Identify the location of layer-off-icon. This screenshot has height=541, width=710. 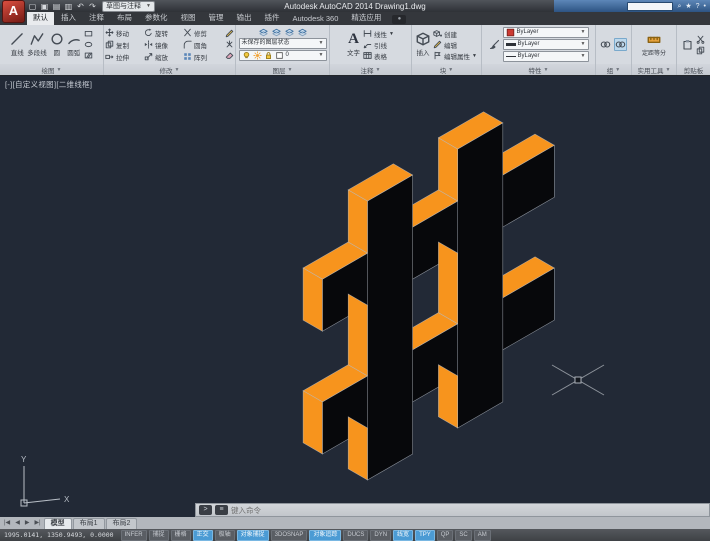
(276, 32).